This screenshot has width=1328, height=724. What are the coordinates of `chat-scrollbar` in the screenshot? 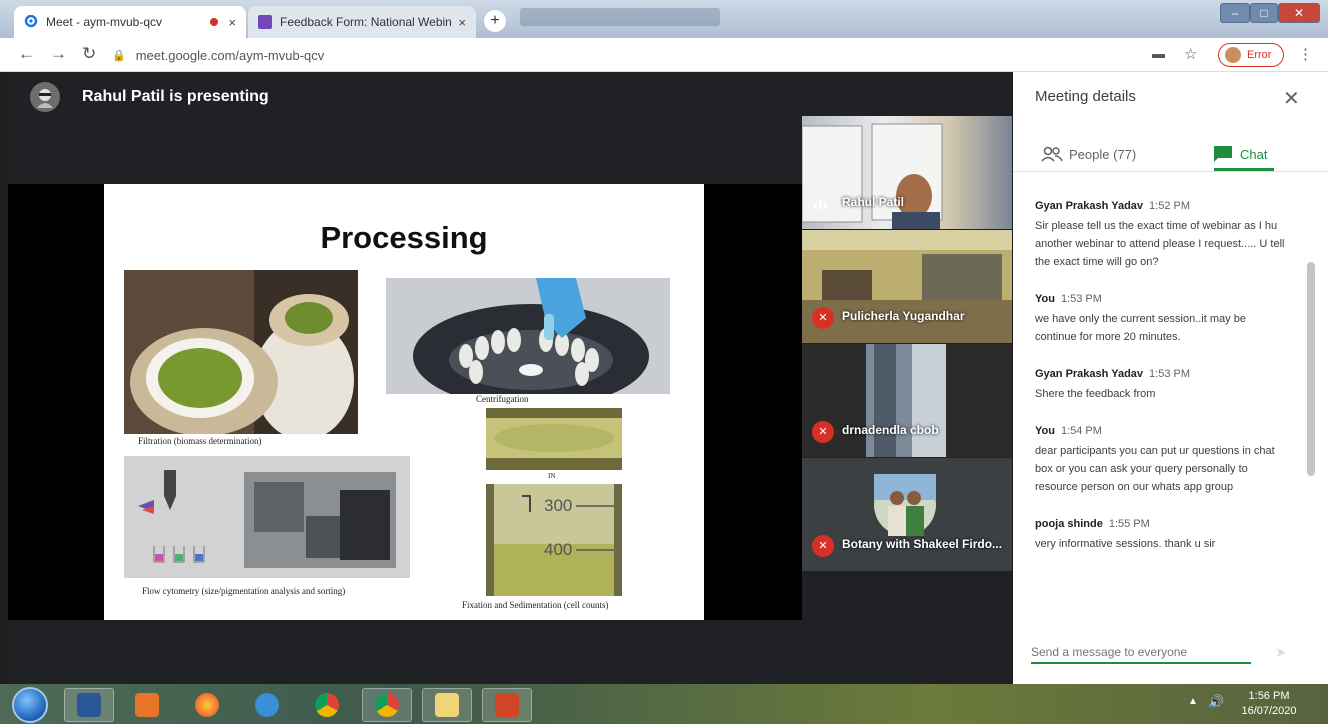 It's located at (1311, 369).